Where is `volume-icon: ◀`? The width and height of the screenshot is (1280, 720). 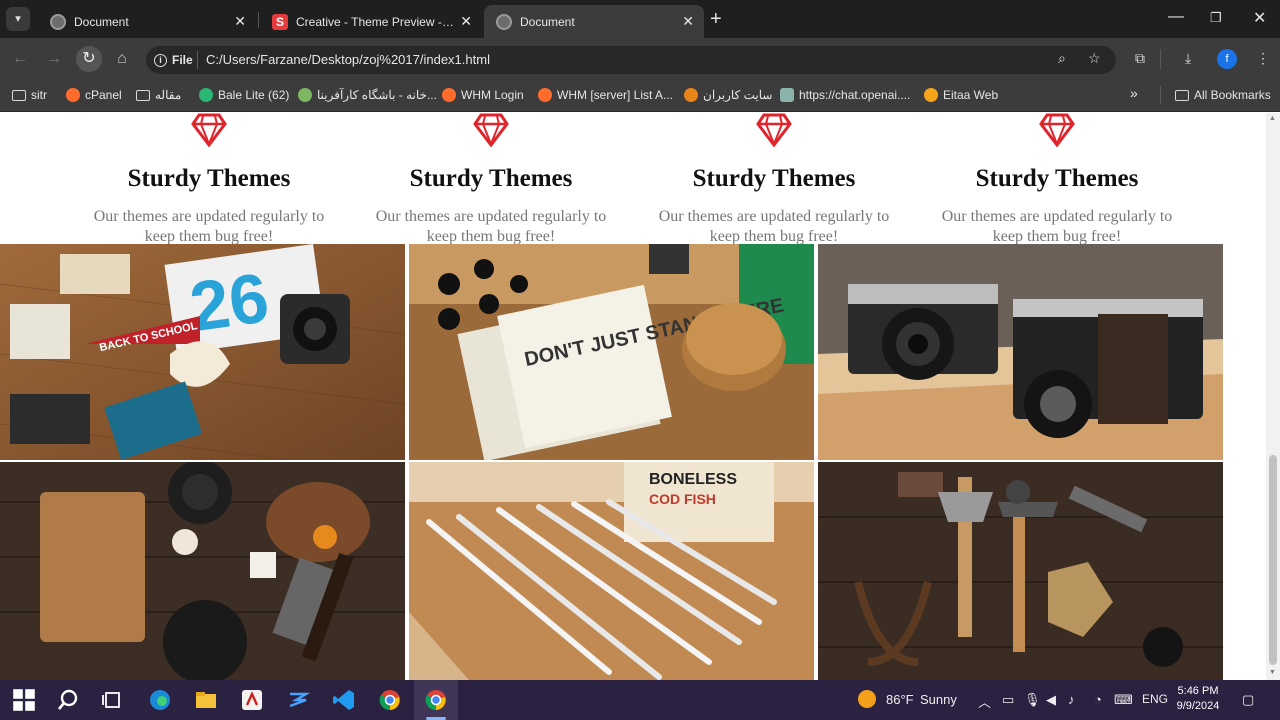 volume-icon: ◀ is located at coordinates (1051, 700).